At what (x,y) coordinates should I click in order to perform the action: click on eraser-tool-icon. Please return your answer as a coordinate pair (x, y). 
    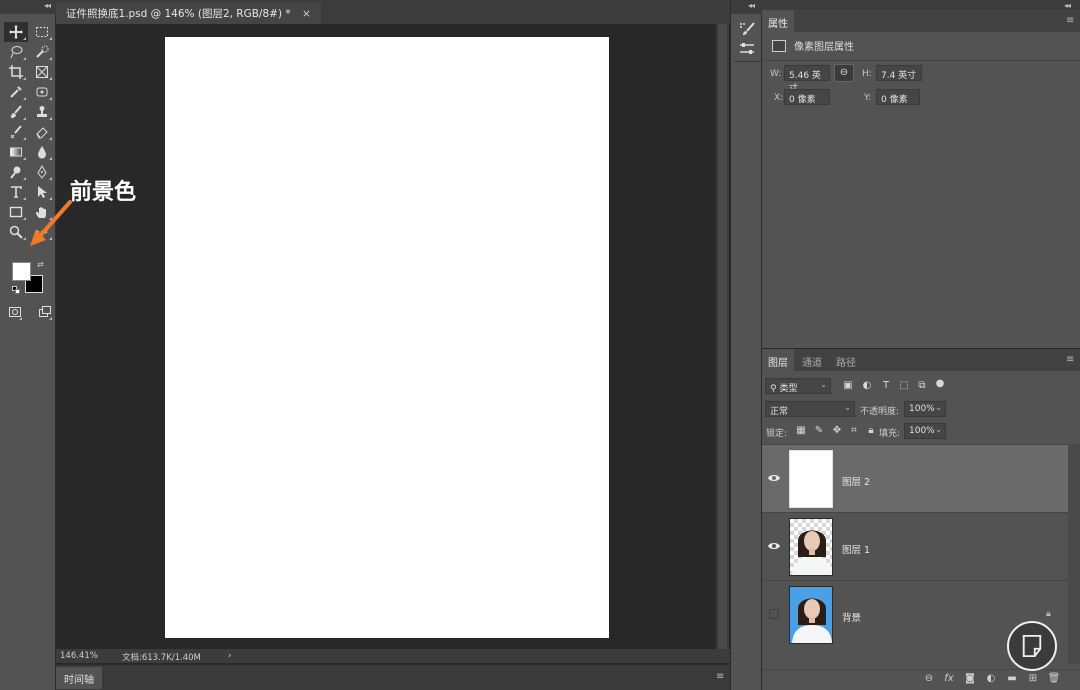
    Looking at the image, I should click on (42, 132).